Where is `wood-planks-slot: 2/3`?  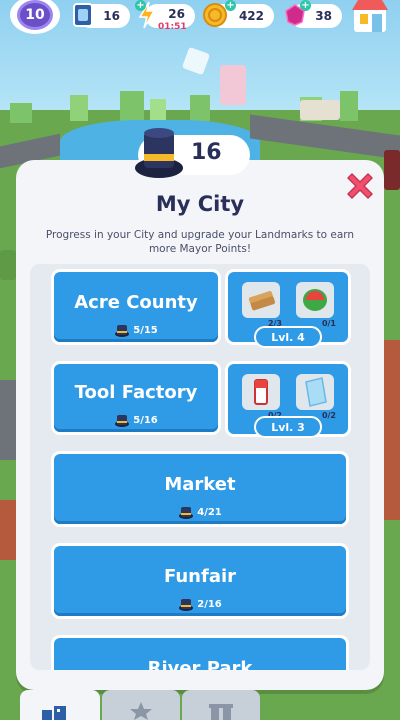 wood-planks-slot: 2/3 is located at coordinates (262, 305).